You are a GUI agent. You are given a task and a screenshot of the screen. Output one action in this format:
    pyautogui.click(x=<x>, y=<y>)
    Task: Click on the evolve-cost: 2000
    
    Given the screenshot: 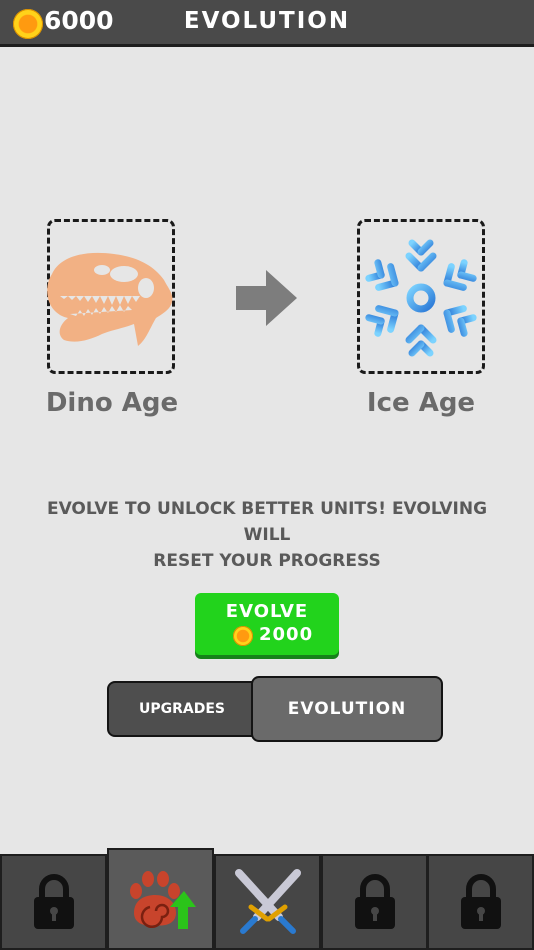 What is the action you would take?
    pyautogui.click(x=286, y=634)
    